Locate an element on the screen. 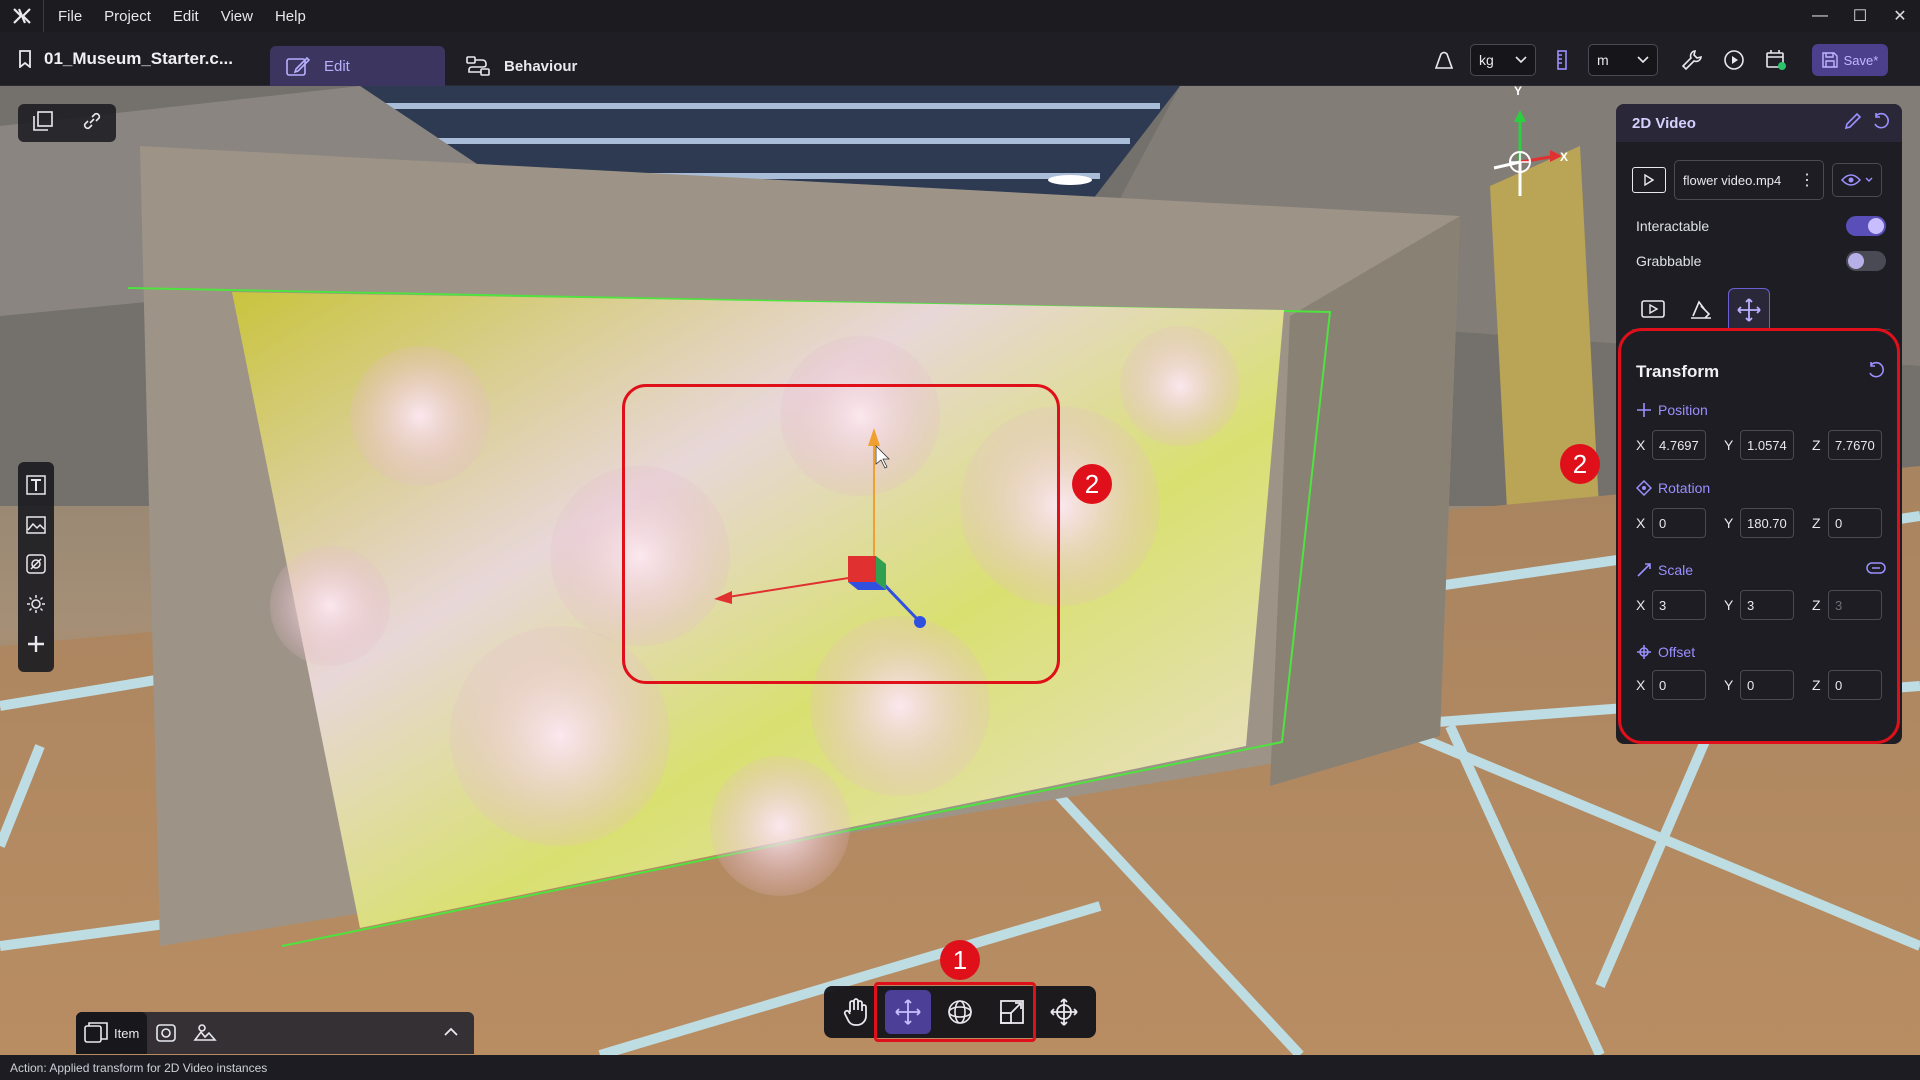 This screenshot has width=1920, height=1080. move-icon is located at coordinates (1749, 309).